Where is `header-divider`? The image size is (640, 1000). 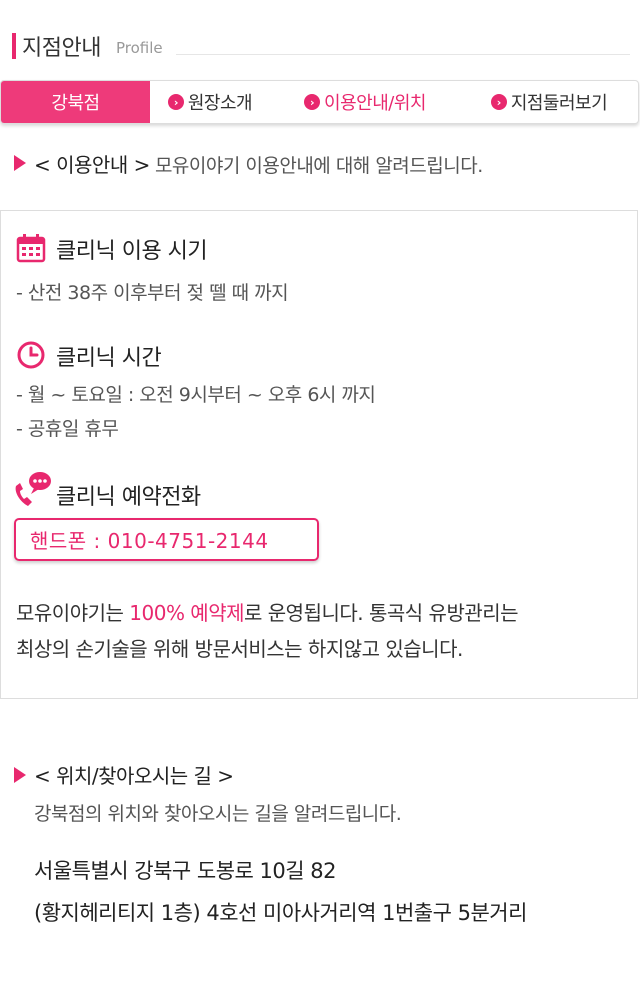
header-divider is located at coordinates (403, 54).